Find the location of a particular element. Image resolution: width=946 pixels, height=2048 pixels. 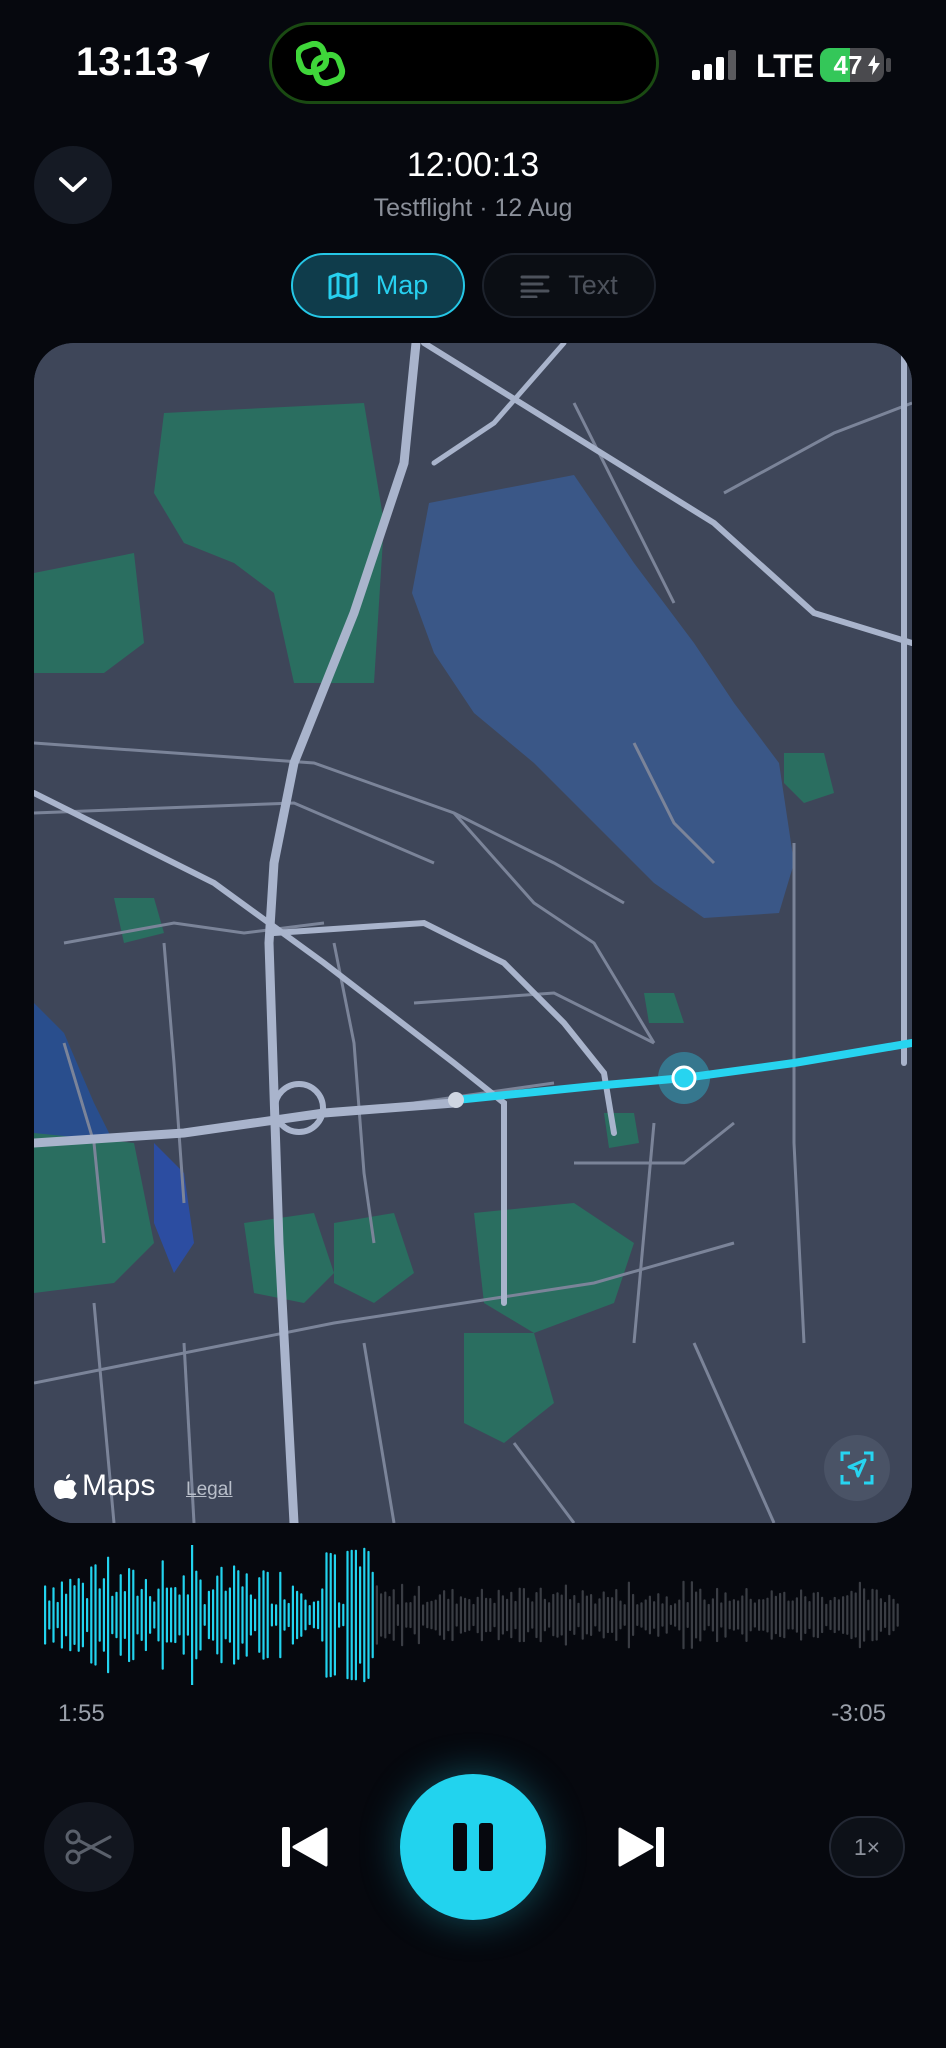

skip-back-button is located at coordinates (305, 1847).